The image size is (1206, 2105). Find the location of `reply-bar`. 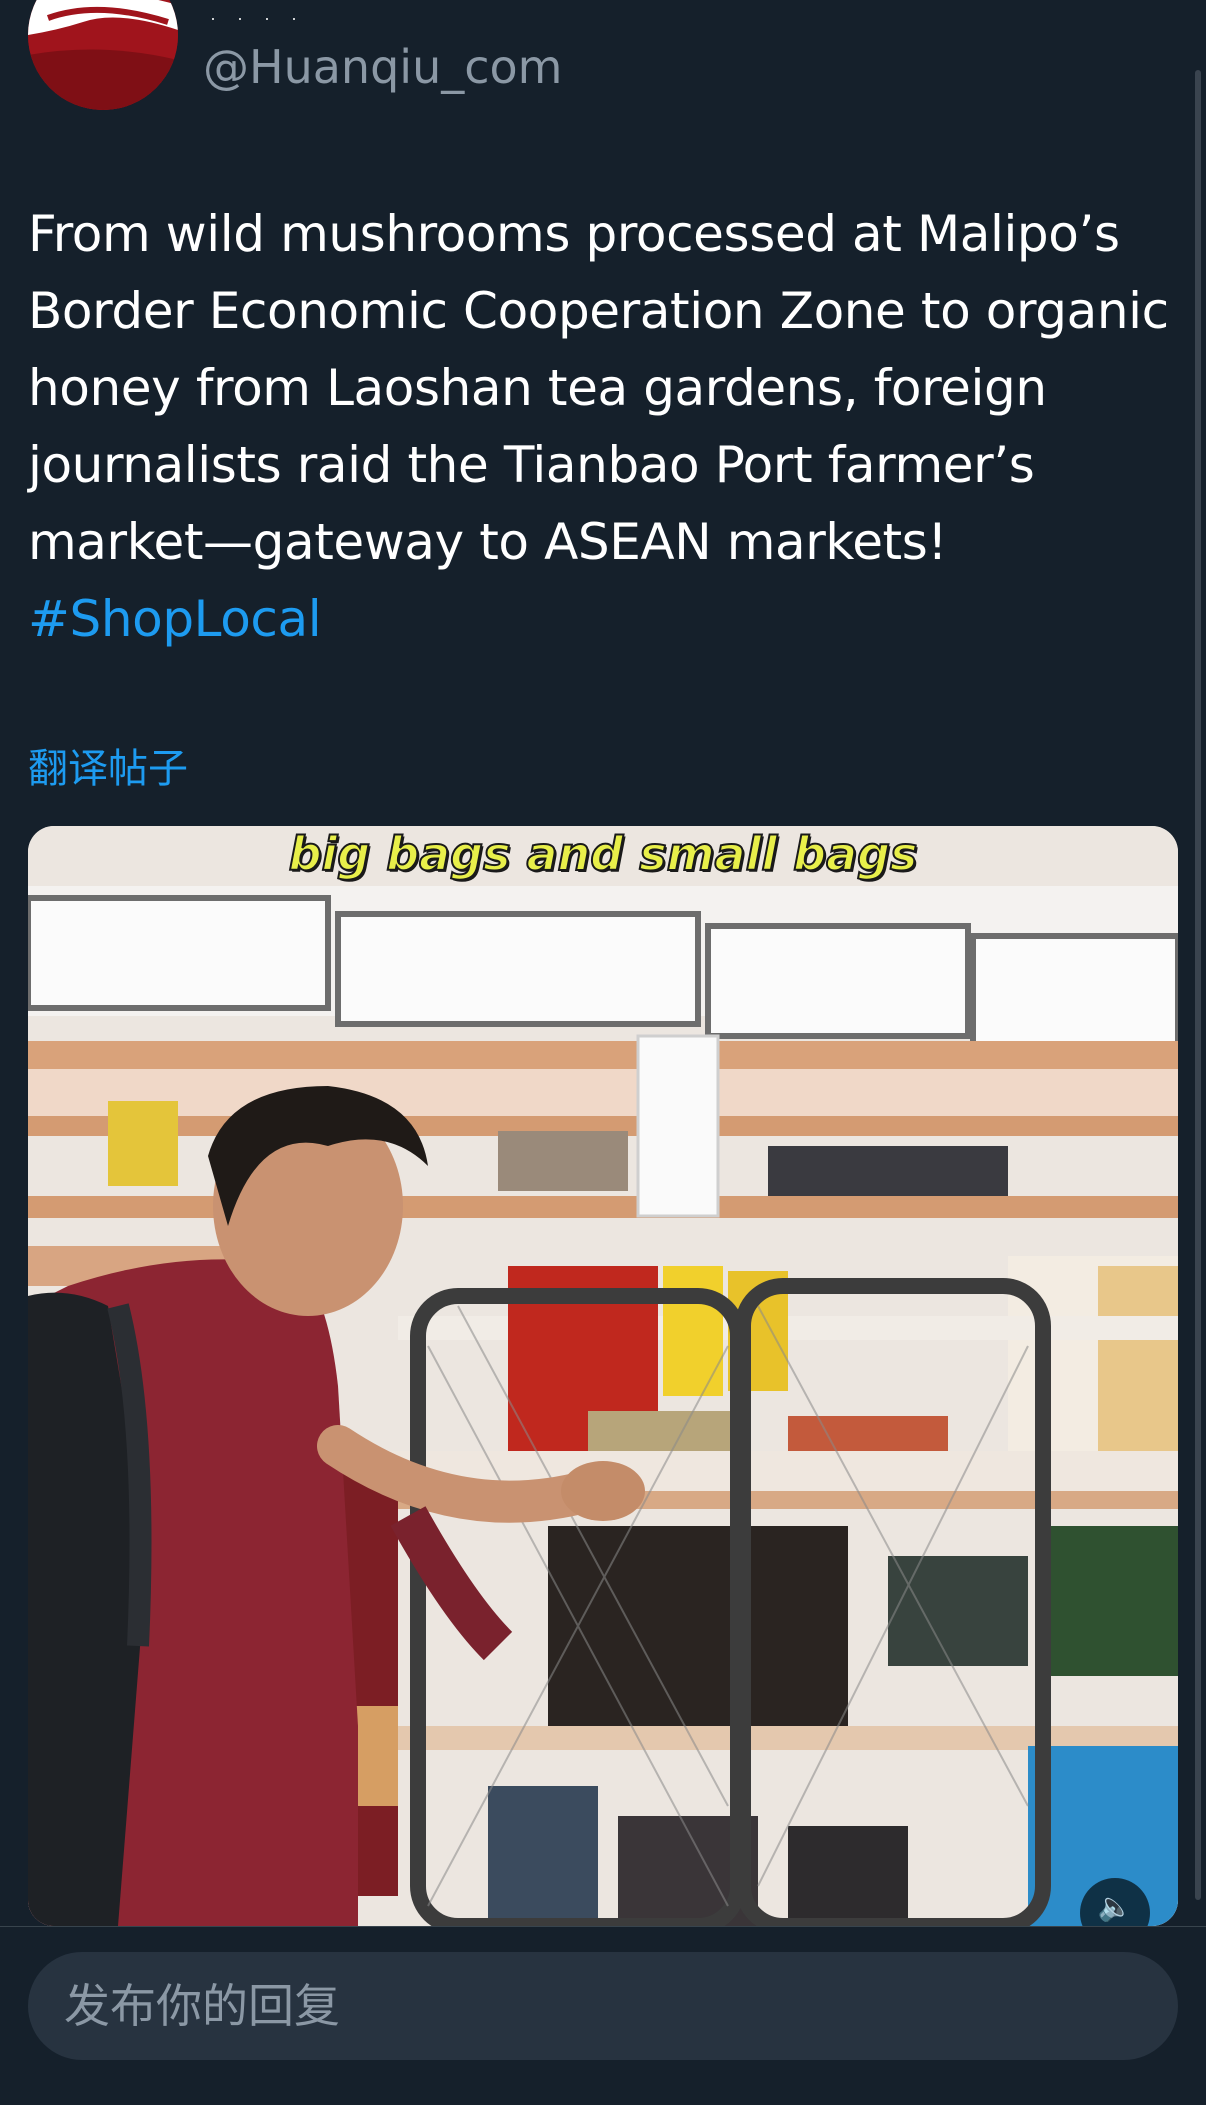

reply-bar is located at coordinates (603, 2015).